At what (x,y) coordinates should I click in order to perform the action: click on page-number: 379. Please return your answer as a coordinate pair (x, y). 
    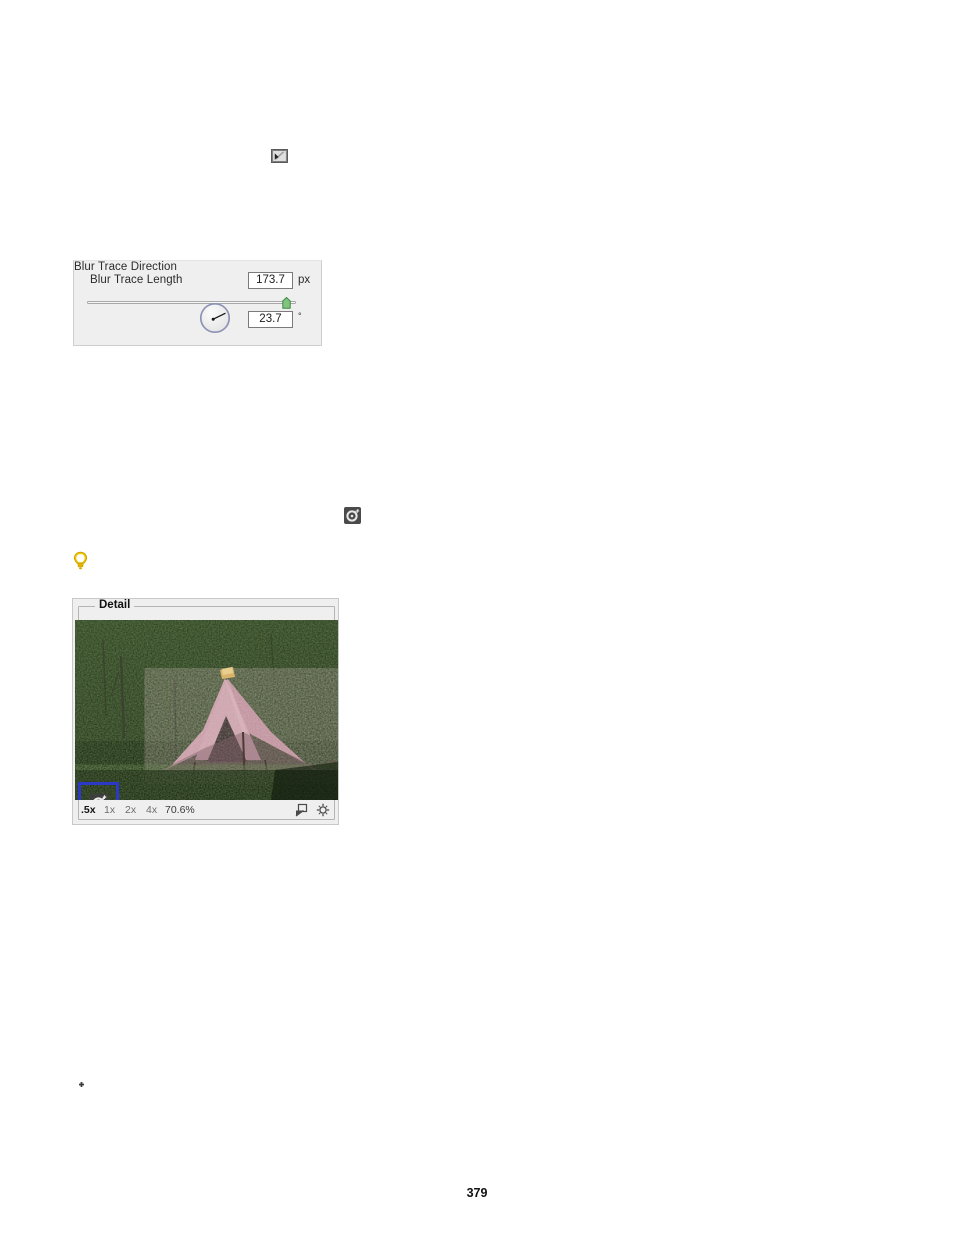
    Looking at the image, I should click on (477, 1193).